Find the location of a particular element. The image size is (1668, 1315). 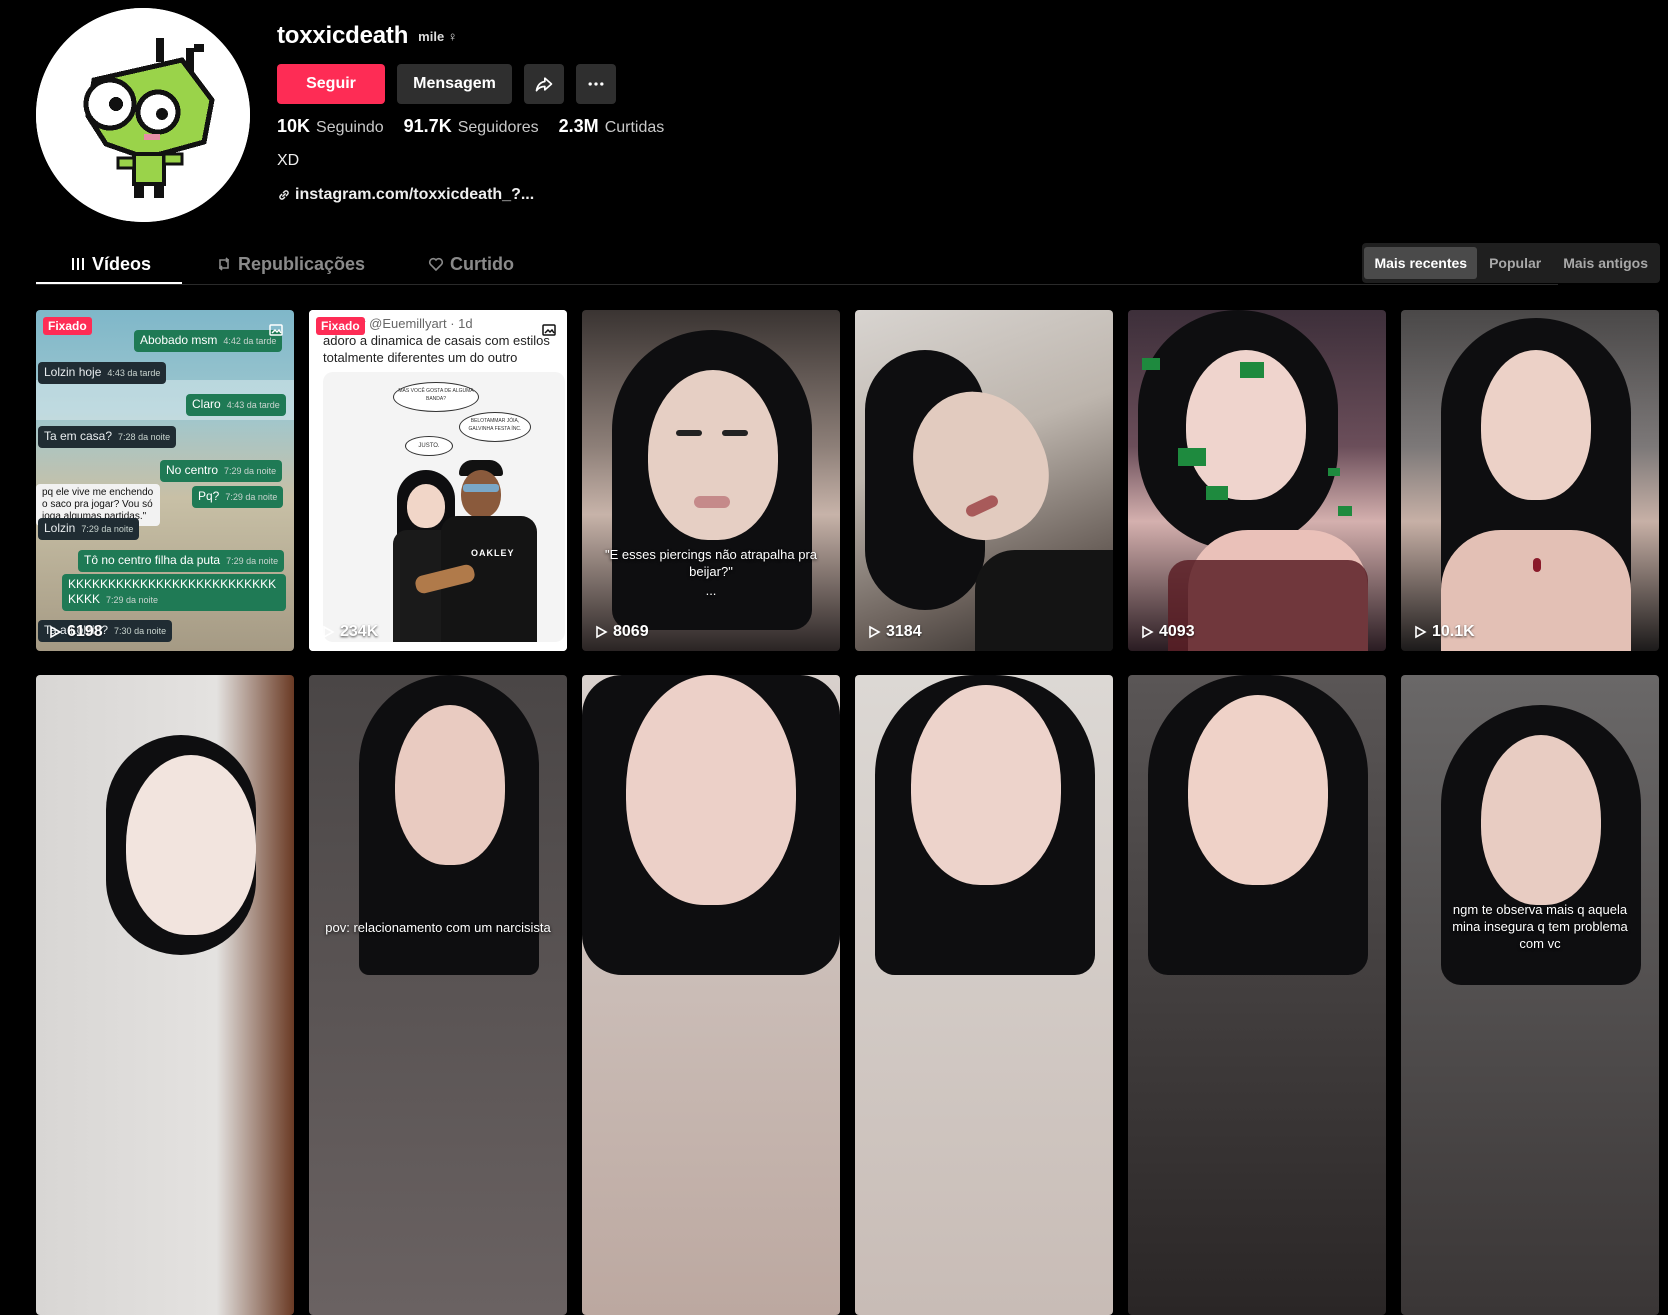

view-count: 8069 is located at coordinates (621, 632).